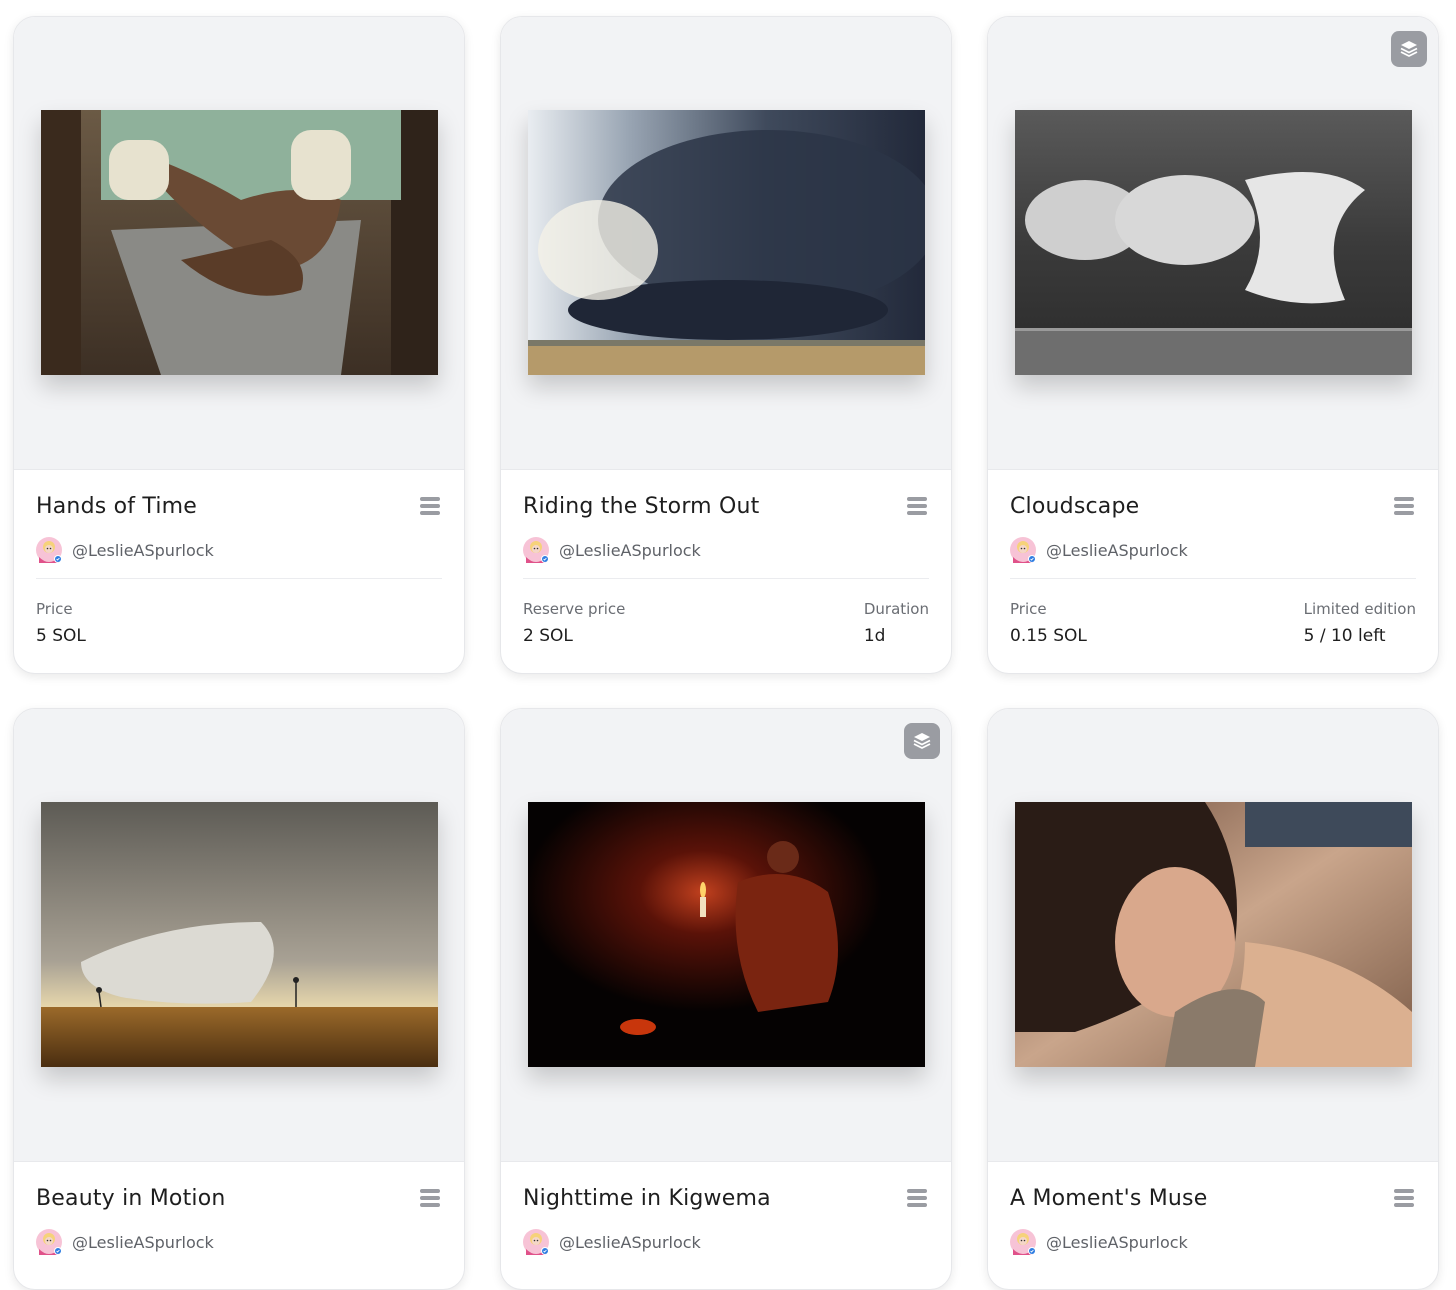 The height and width of the screenshot is (1290, 1456). I want to click on stat-label: Duration, so click(896, 609).